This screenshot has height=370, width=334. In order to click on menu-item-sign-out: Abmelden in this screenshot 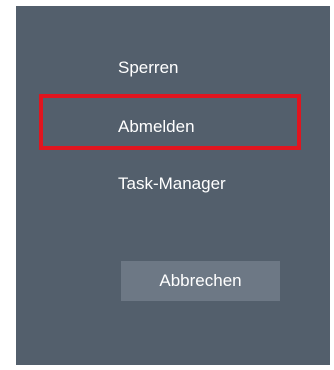, I will do `click(156, 127)`.